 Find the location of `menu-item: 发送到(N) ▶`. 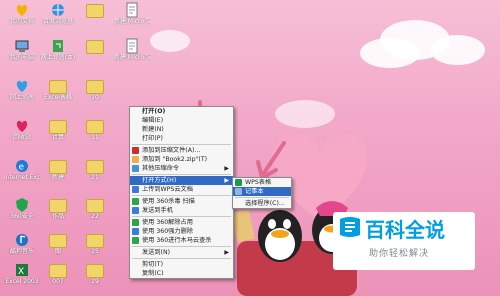

menu-item: 发送到(N) ▶ is located at coordinates (181, 252).